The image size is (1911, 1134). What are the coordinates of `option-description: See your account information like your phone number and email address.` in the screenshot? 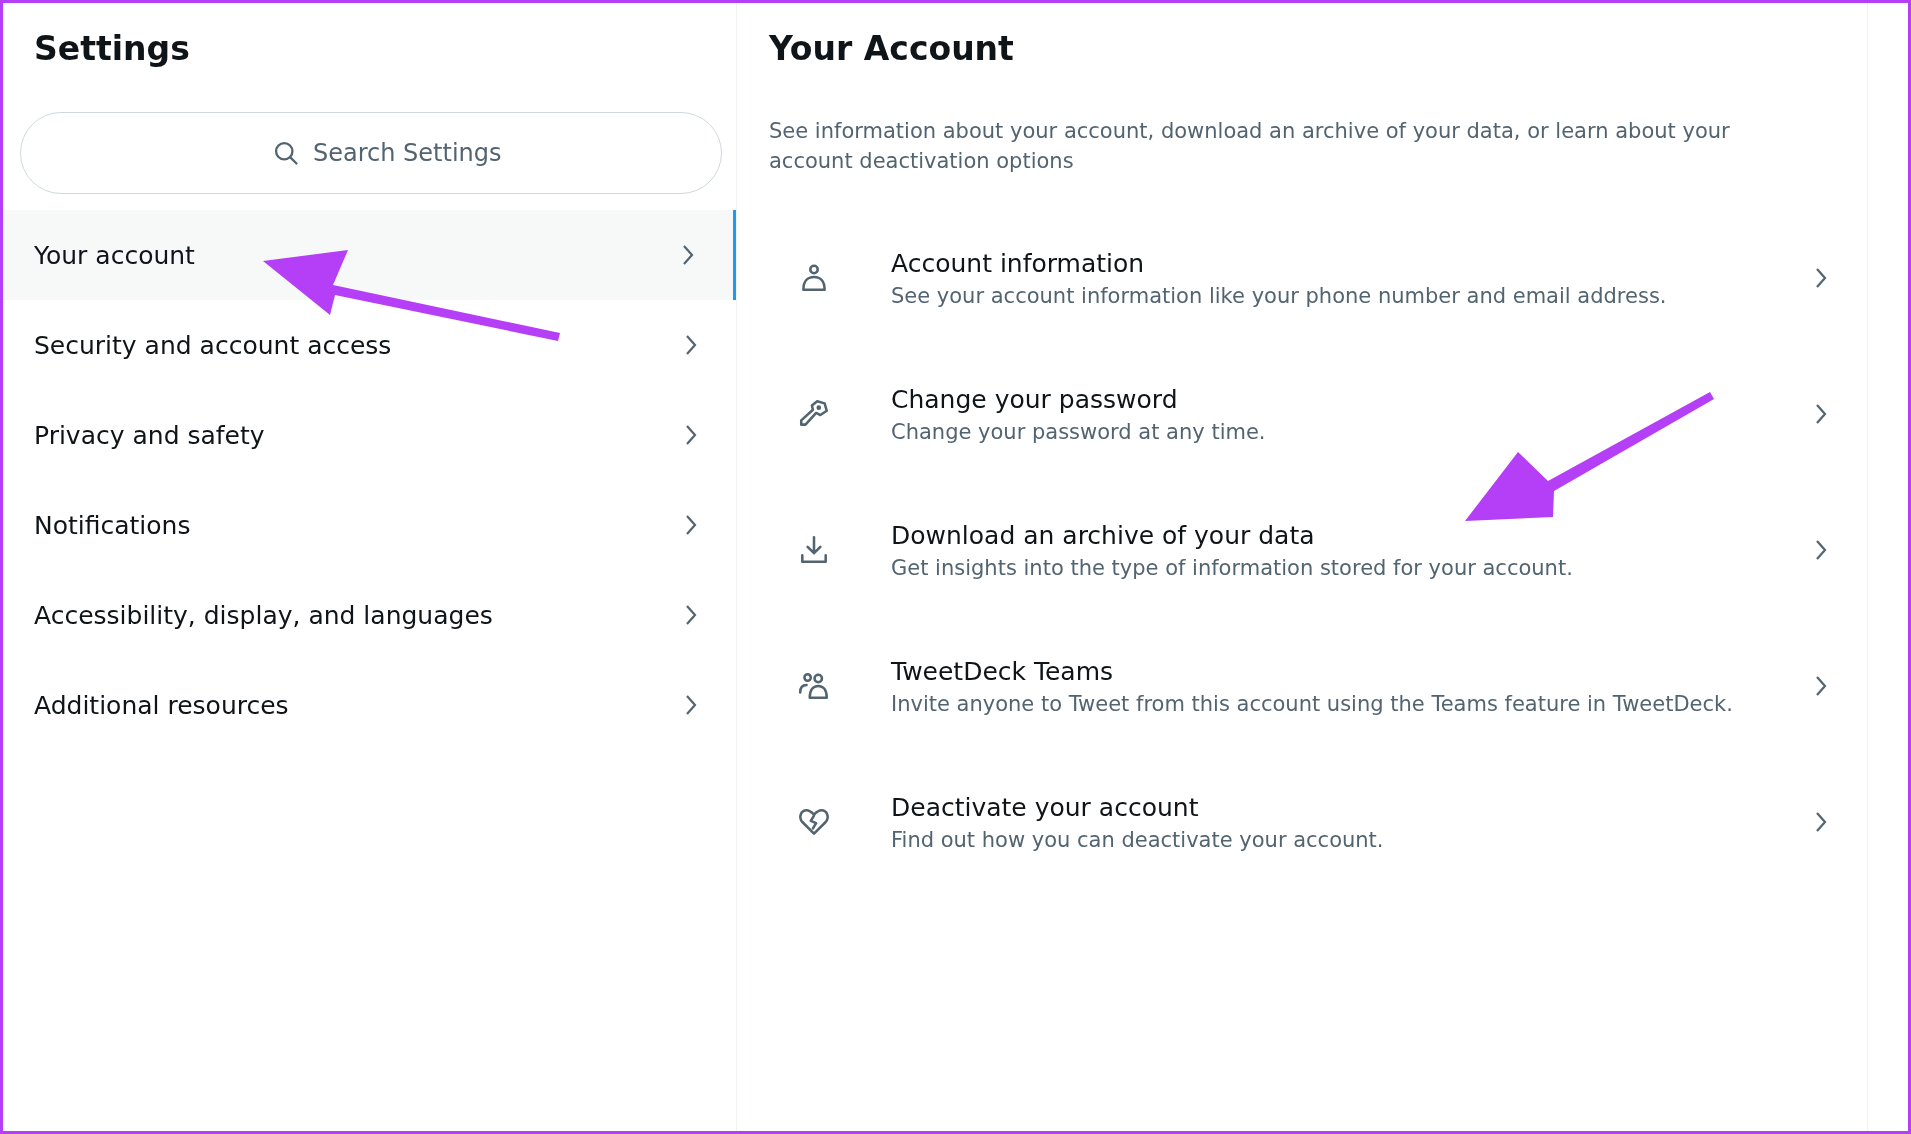 It's located at (1279, 295).